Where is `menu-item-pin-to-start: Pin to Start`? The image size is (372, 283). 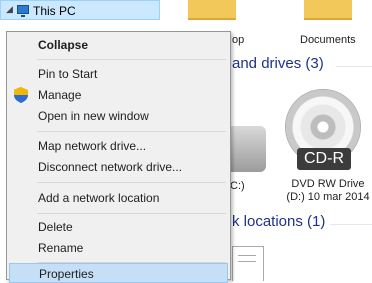
menu-item-pin-to-start: Pin to Start is located at coordinates (118, 74).